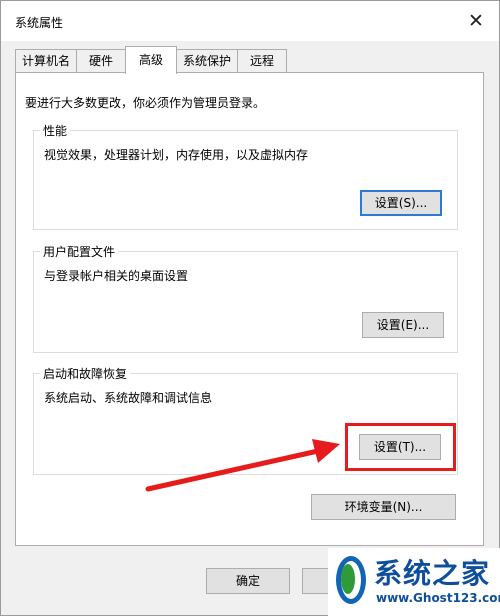 The height and width of the screenshot is (616, 500). I want to click on watermark-text: 系统之家, so click(432, 573).